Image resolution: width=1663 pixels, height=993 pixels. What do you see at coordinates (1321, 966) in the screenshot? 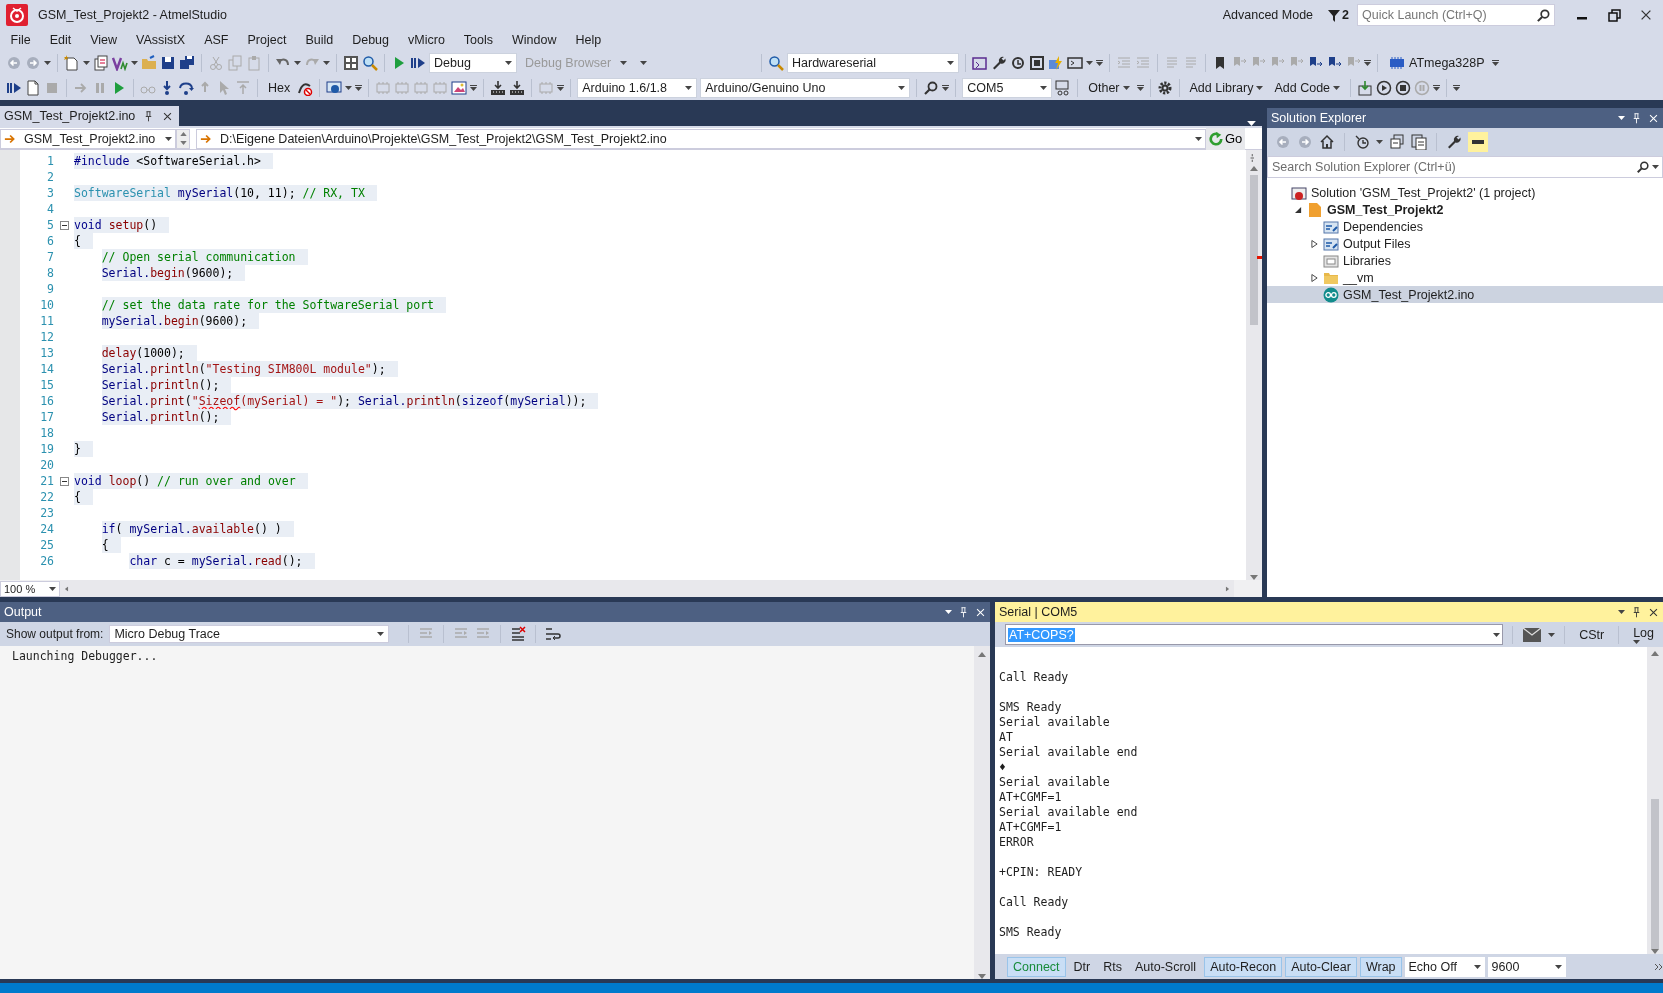
I see `toggle-button: Auto-Clear` at bounding box center [1321, 966].